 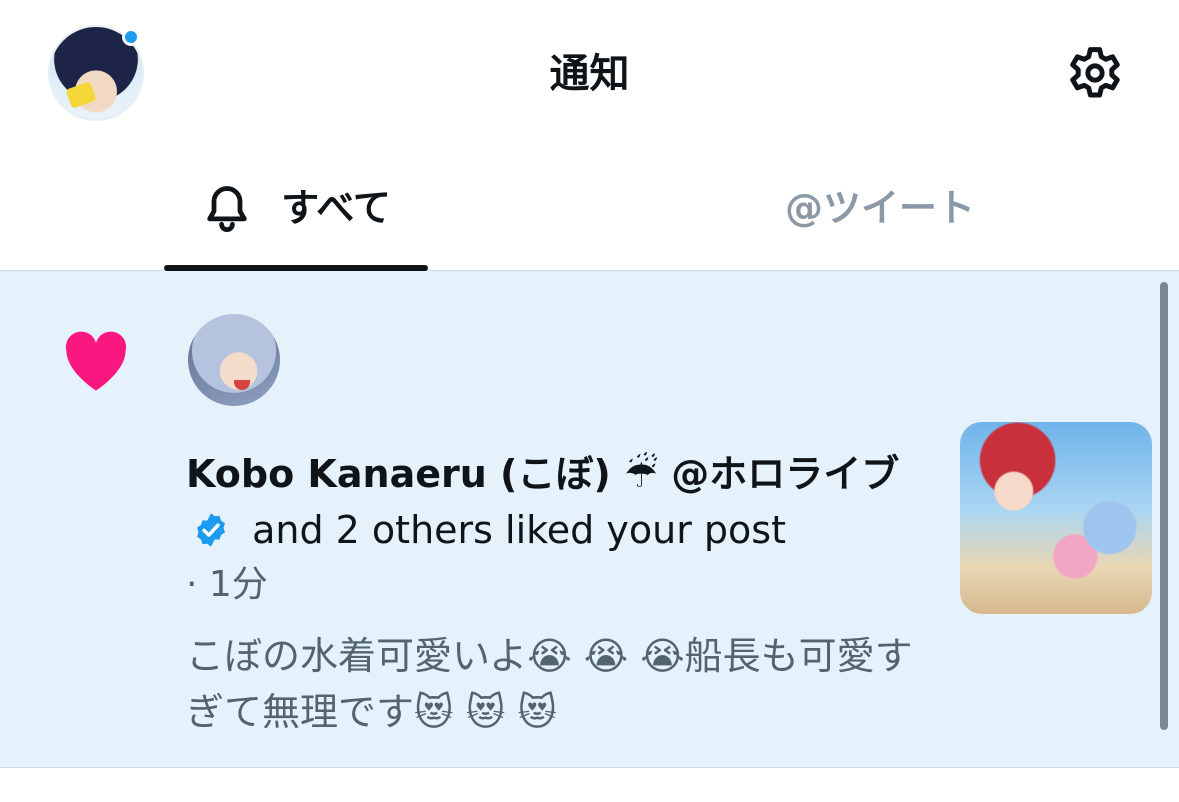 I want to click on actor-name: Kobo Kanaeru (こぼ) ☔ @ホロライブ, so click(x=542, y=474).